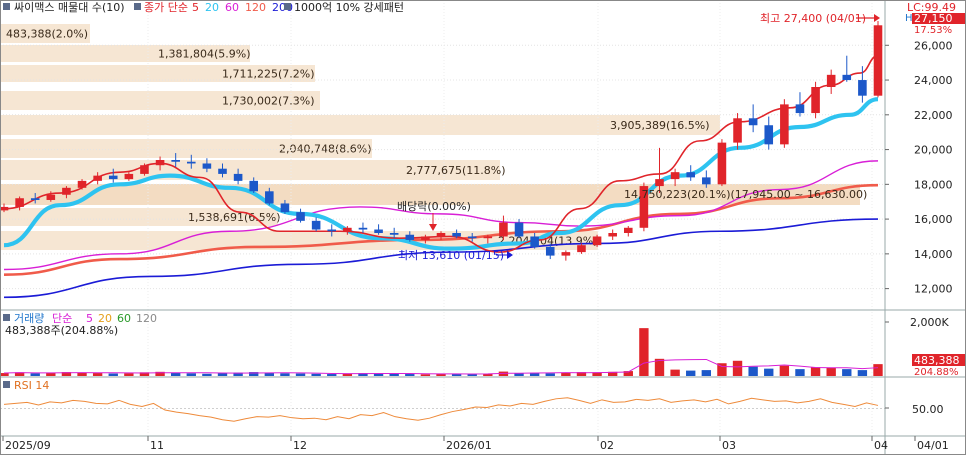  I want to click on date-tick-label: 11, so click(157, 445).